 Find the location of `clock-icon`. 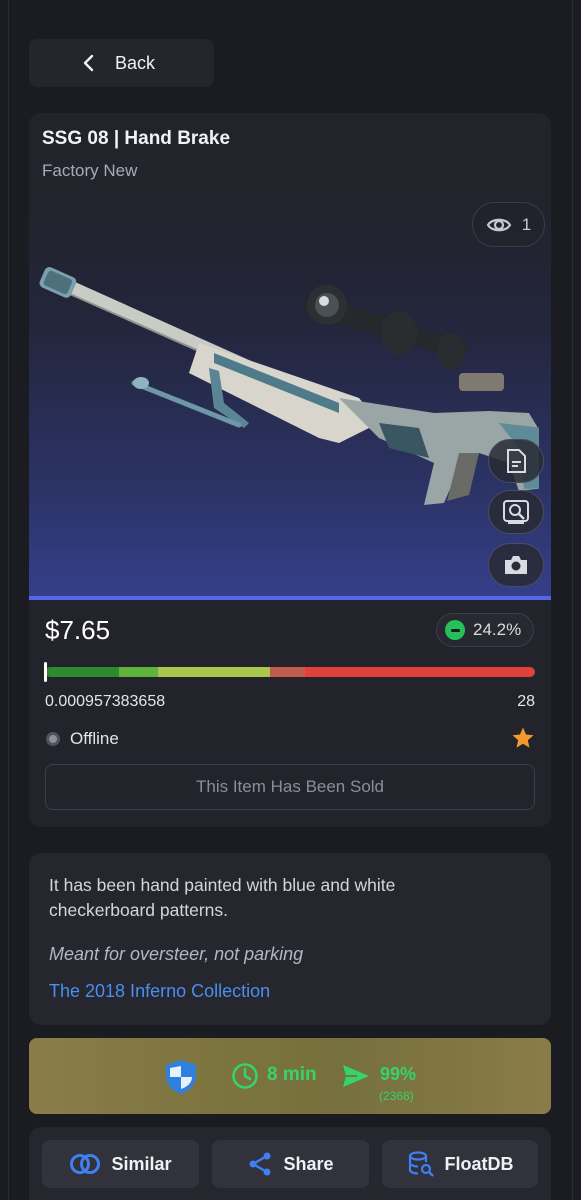

clock-icon is located at coordinates (245, 1076).